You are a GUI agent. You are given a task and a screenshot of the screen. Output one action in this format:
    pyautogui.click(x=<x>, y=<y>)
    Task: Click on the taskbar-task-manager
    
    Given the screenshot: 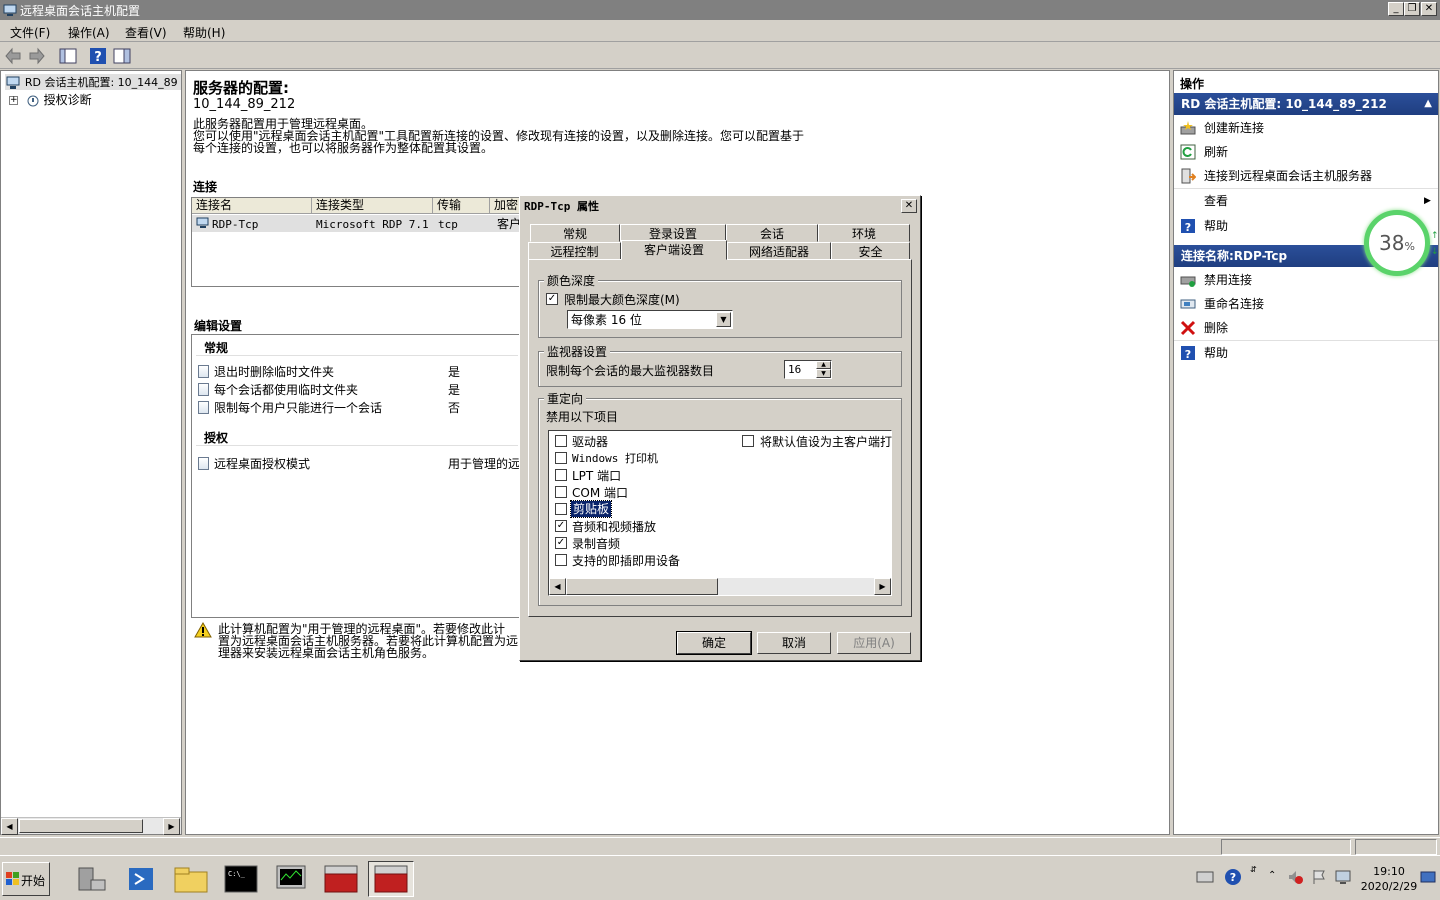 What is the action you would take?
    pyautogui.click(x=291, y=879)
    